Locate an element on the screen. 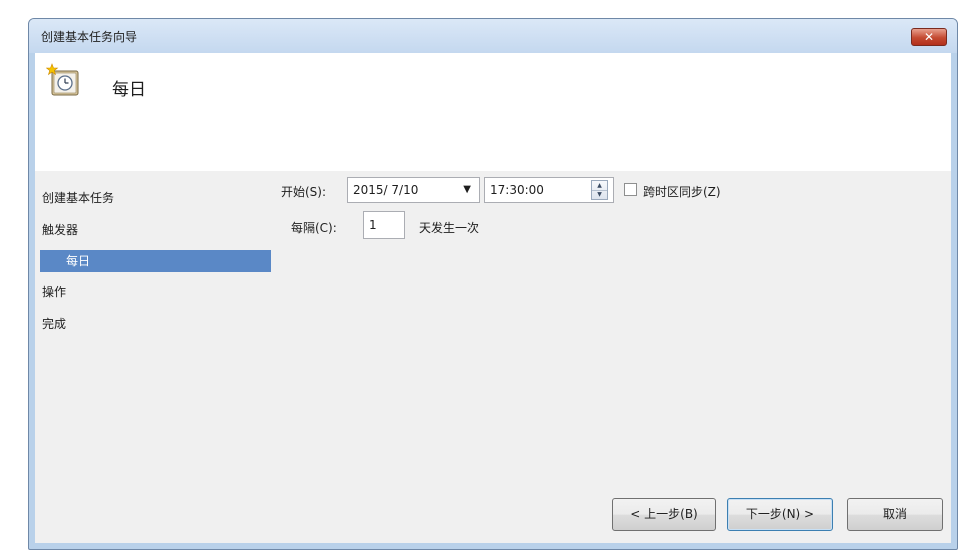 Image resolution: width=974 pixels, height=560 pixels. sync-timezone-checkbox is located at coordinates (630, 189).